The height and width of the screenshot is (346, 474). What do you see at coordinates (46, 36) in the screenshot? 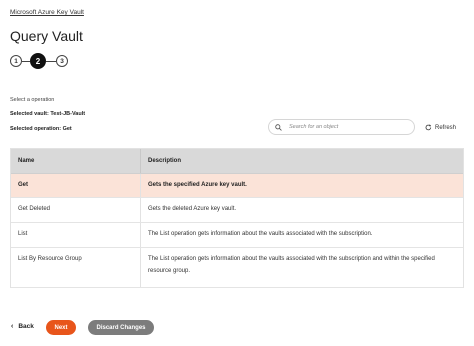
I see `page-title: Query Vault` at bounding box center [46, 36].